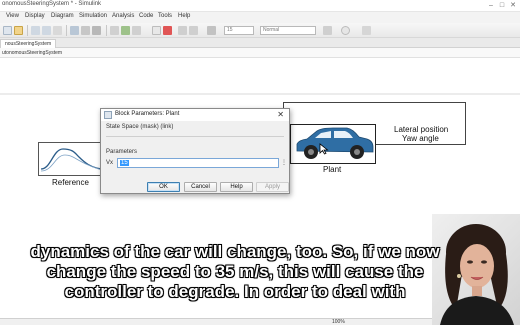 This screenshot has width=520, height=325. Describe the element at coordinates (272, 187) in the screenshot. I see `apply-button: Apply` at that location.